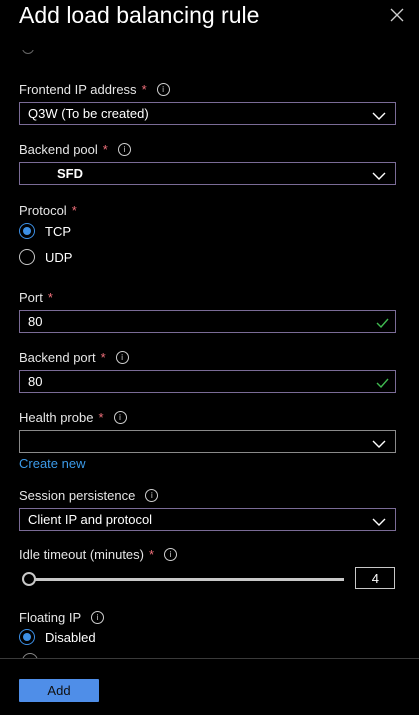  I want to click on idle-timeout-value: 4, so click(375, 578).